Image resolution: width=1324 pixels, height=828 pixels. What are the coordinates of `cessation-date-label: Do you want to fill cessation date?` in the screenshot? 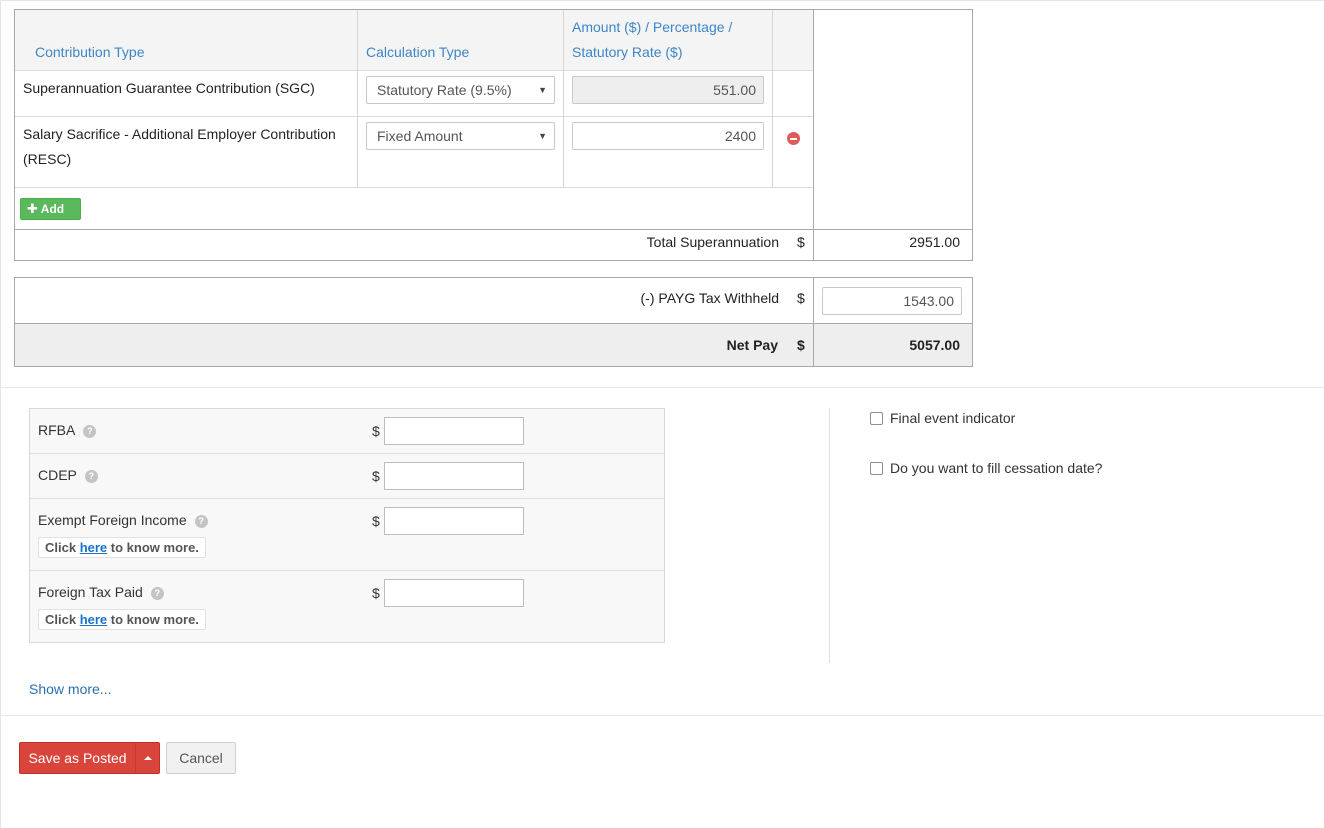 It's located at (996, 468).